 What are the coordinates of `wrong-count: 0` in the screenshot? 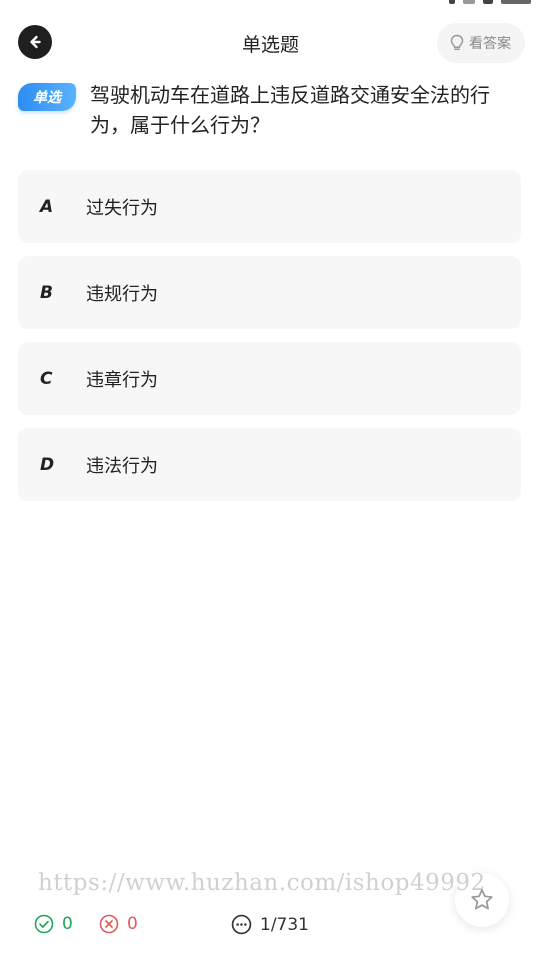 It's located at (132, 924).